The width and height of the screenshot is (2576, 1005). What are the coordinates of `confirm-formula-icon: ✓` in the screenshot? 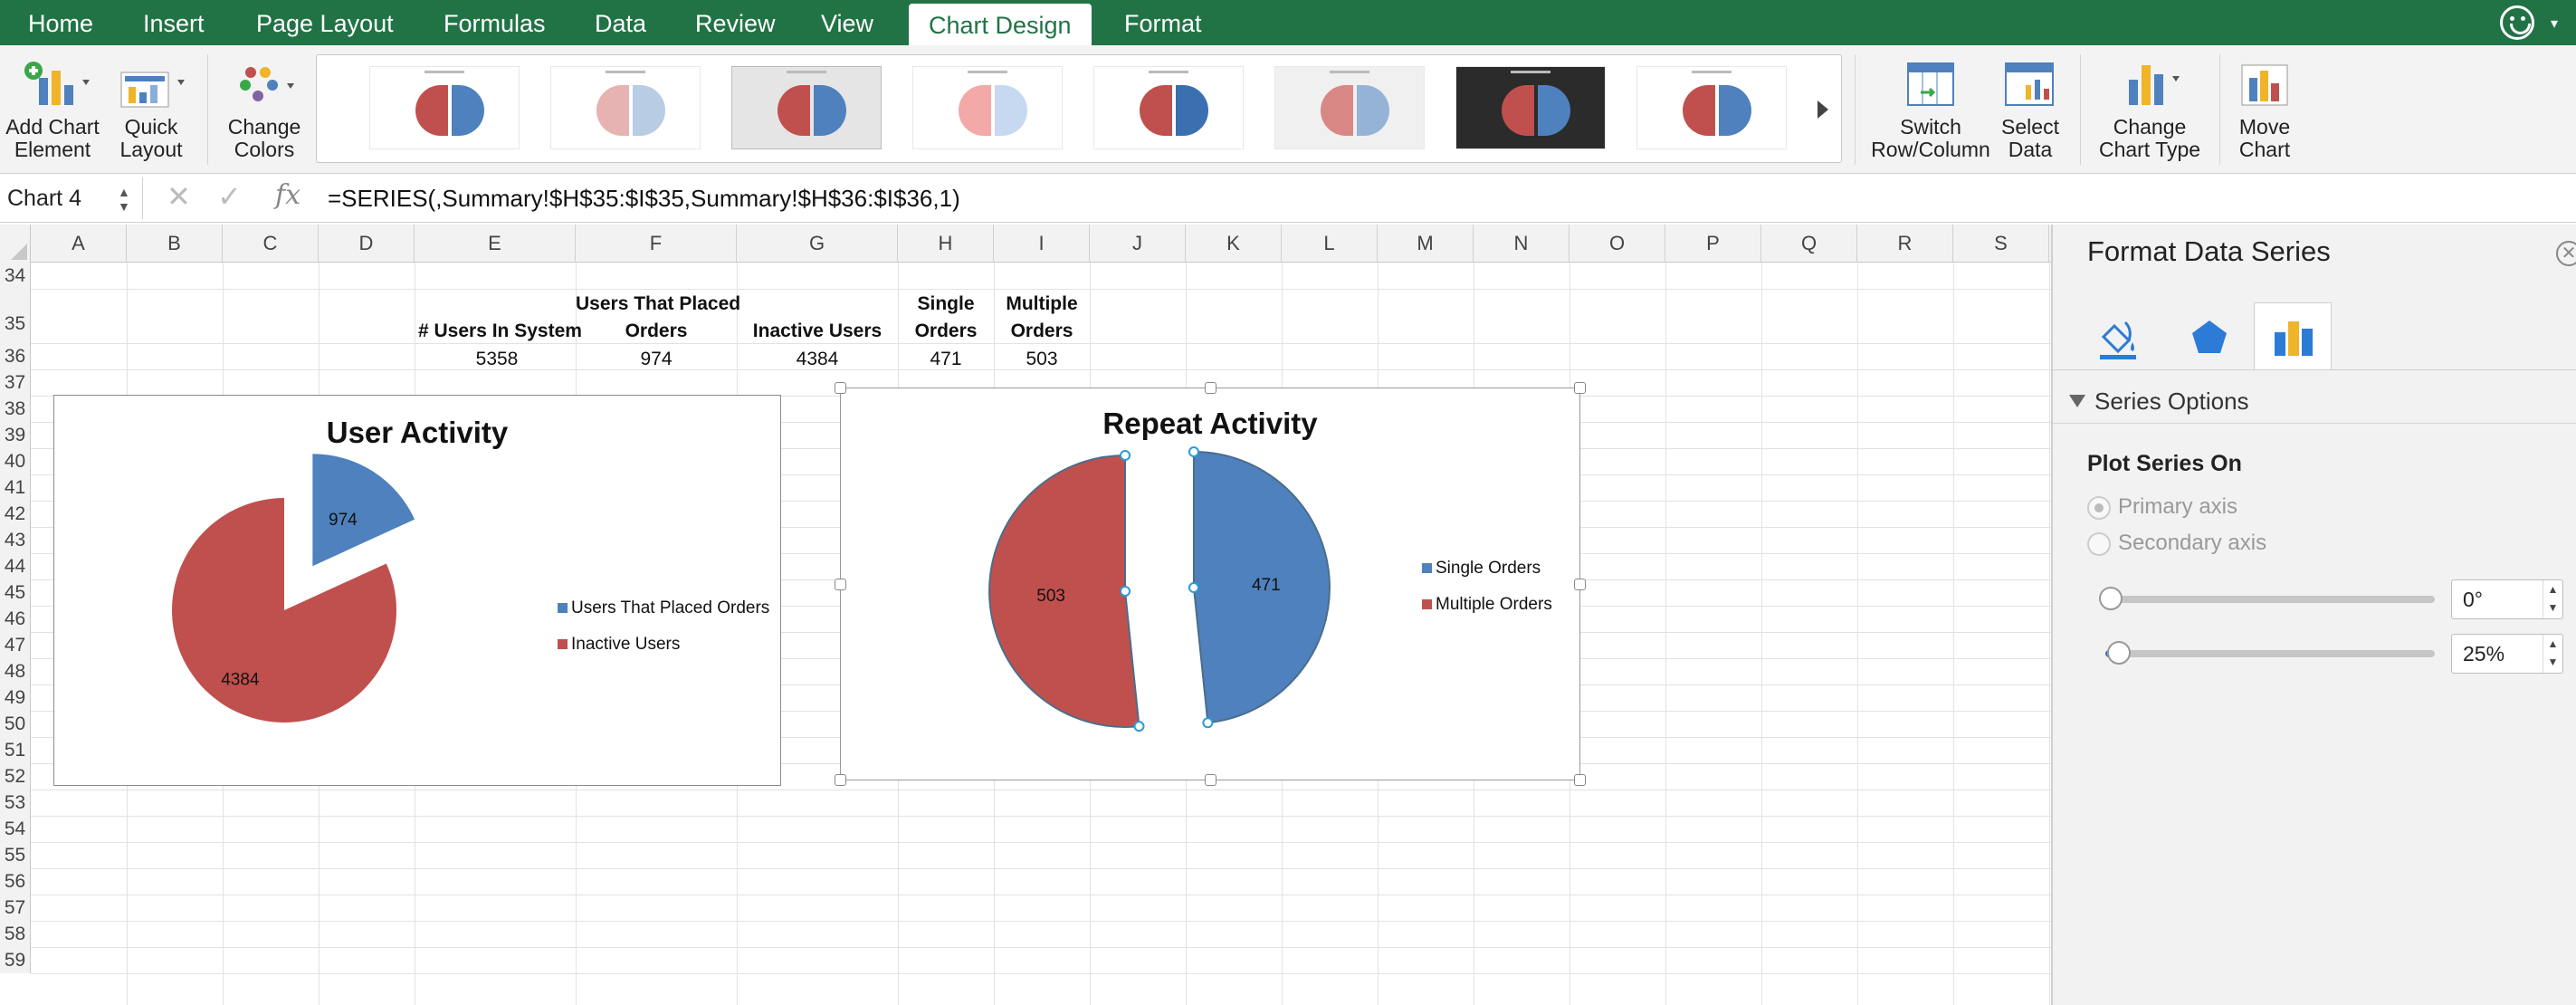 It's located at (230, 196).